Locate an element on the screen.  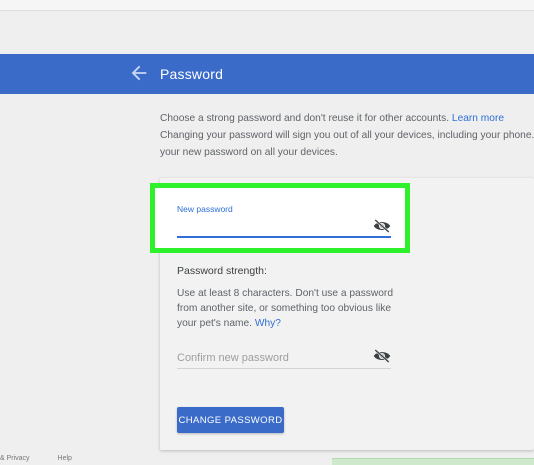
confirm-password-underline is located at coordinates (284, 368).